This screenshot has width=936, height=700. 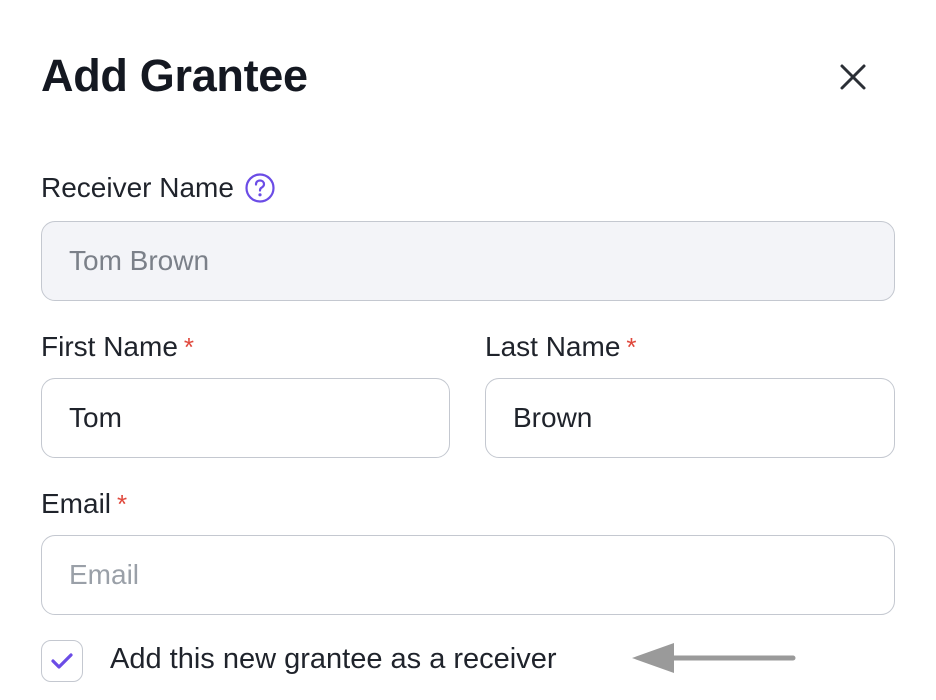 I want to click on email-label-row: Email *, so click(x=84, y=504).